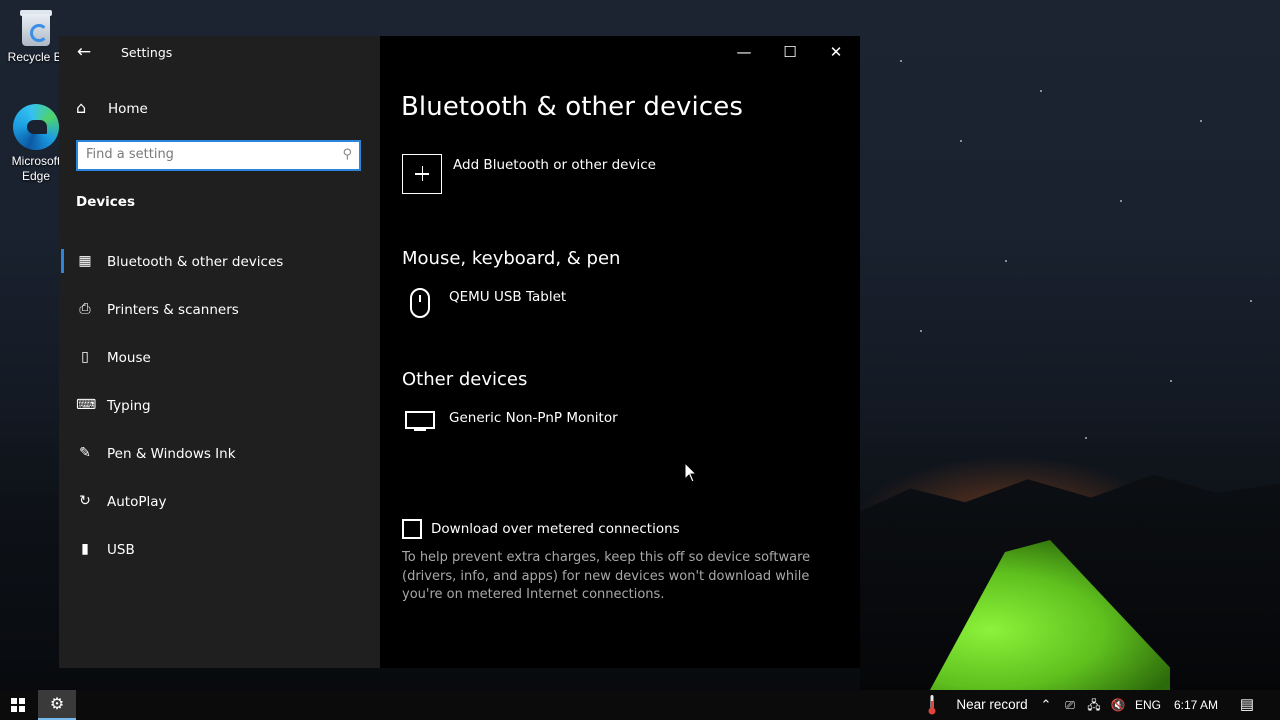 Image resolution: width=1280 pixels, height=720 pixels. Describe the element at coordinates (572, 107) in the screenshot. I see `page-title: Bluetooth & other devices` at that location.